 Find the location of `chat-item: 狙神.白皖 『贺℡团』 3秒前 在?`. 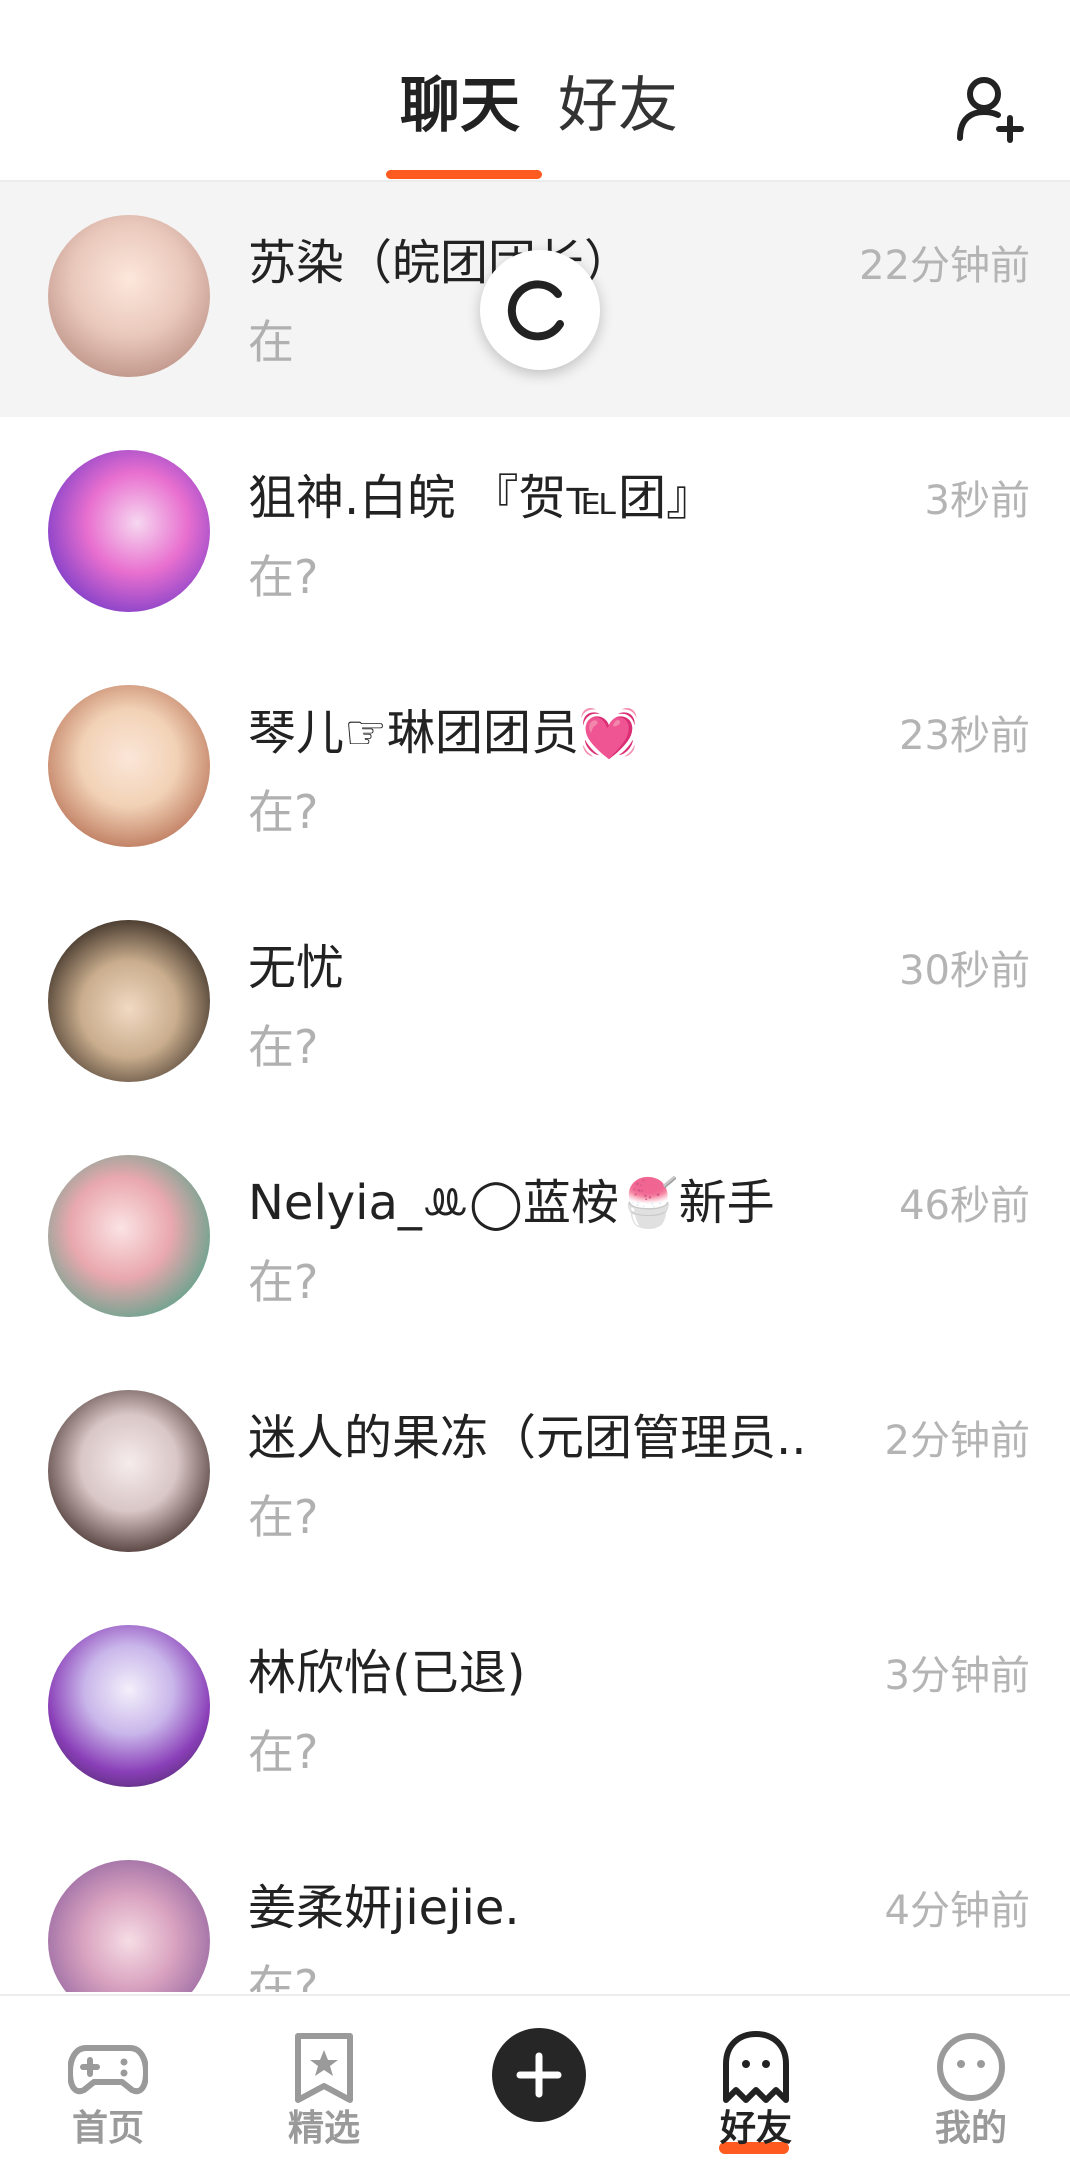

chat-item: 狙神.白皖 『贺℡团』 3秒前 在? is located at coordinates (535, 534).